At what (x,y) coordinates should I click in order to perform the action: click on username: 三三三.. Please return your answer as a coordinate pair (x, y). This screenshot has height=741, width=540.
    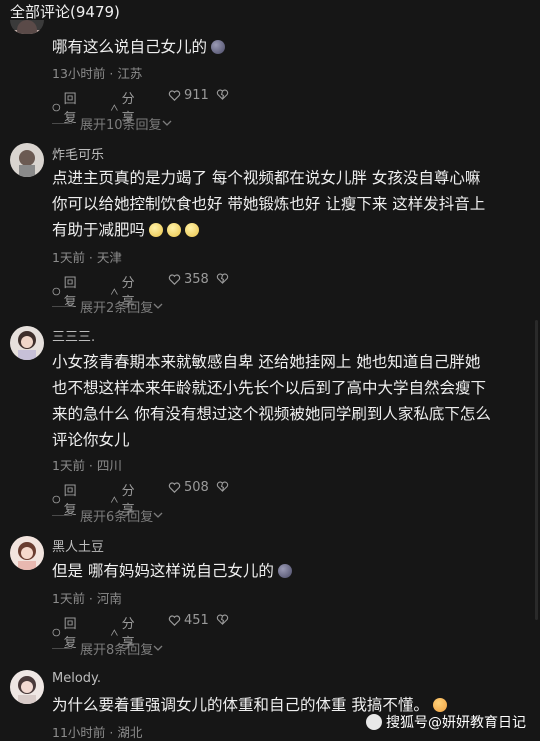
    Looking at the image, I should click on (73, 335).